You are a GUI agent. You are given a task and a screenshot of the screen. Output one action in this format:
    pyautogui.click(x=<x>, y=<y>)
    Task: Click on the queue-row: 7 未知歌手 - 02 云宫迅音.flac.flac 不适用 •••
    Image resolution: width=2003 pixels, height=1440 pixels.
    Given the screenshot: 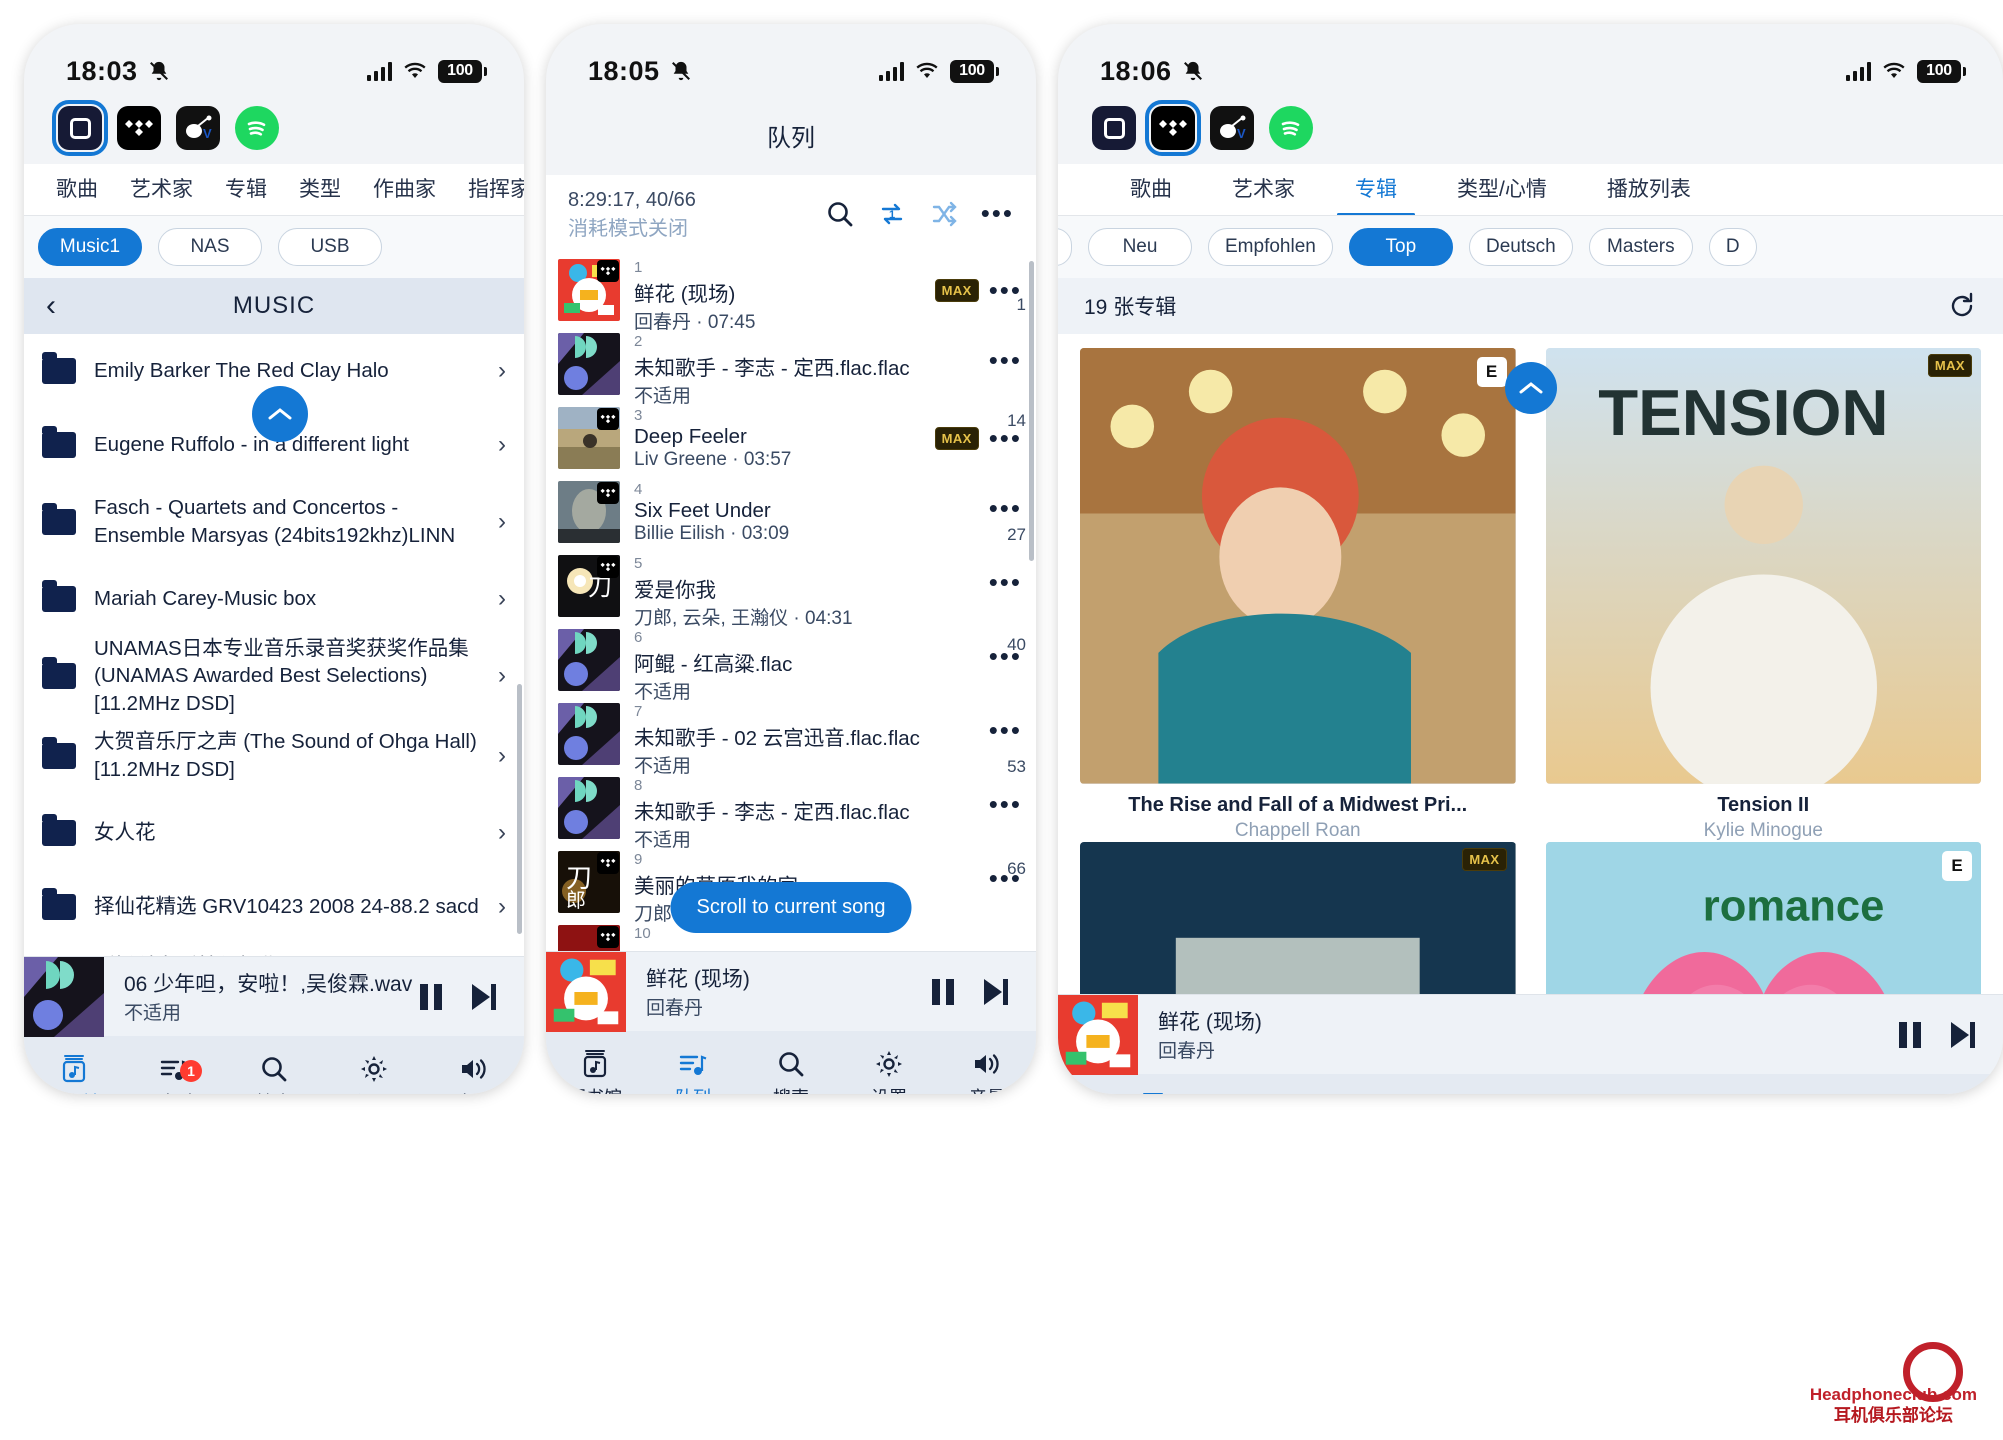 What is the action you would take?
    pyautogui.click(x=791, y=736)
    